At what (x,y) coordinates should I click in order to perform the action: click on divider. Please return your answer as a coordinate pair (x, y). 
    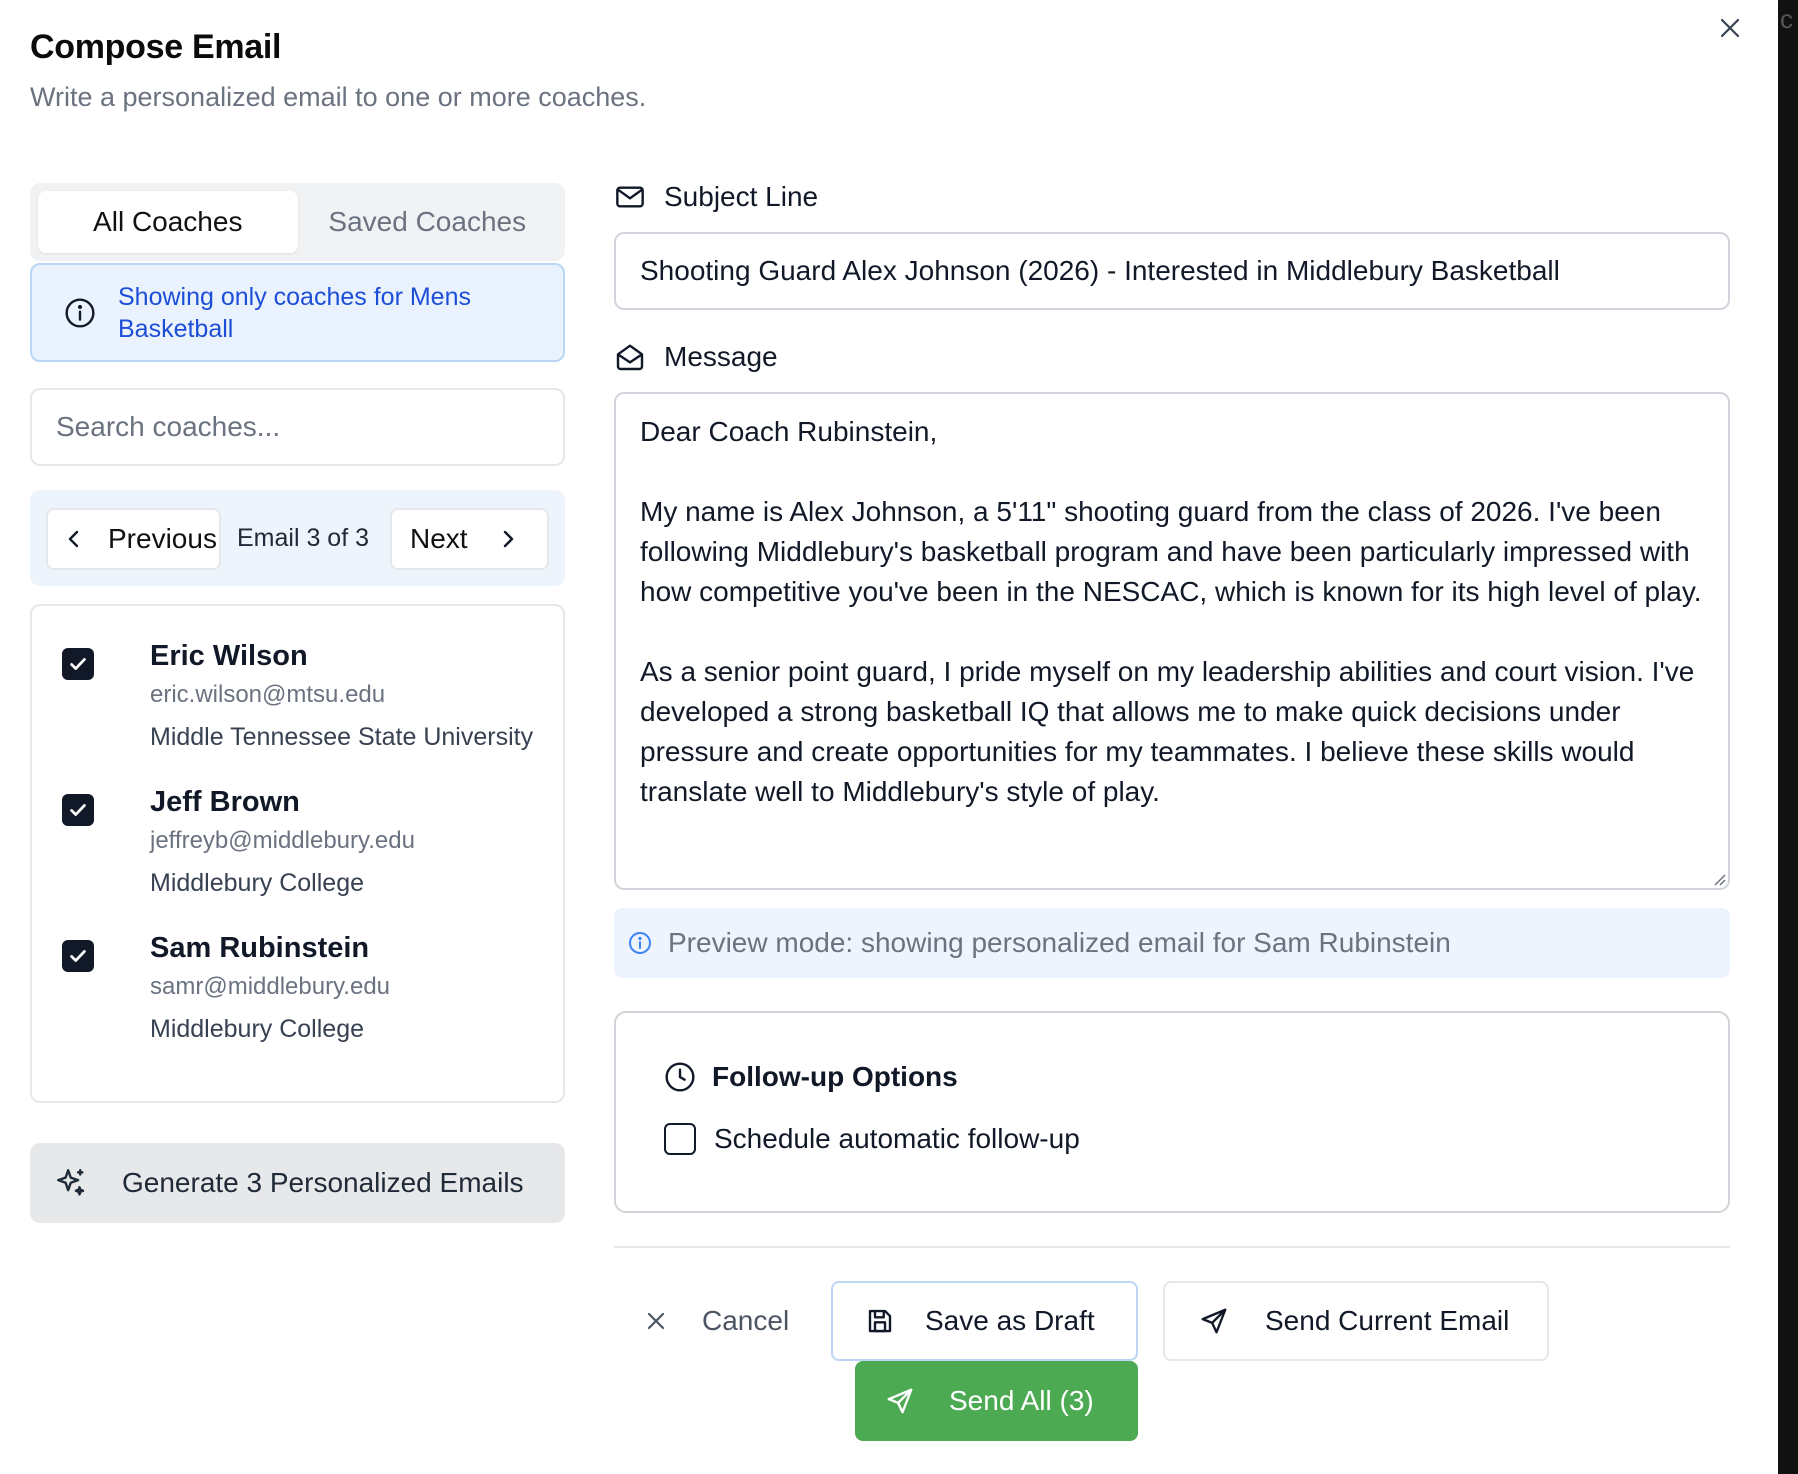
    Looking at the image, I should click on (1172, 1247).